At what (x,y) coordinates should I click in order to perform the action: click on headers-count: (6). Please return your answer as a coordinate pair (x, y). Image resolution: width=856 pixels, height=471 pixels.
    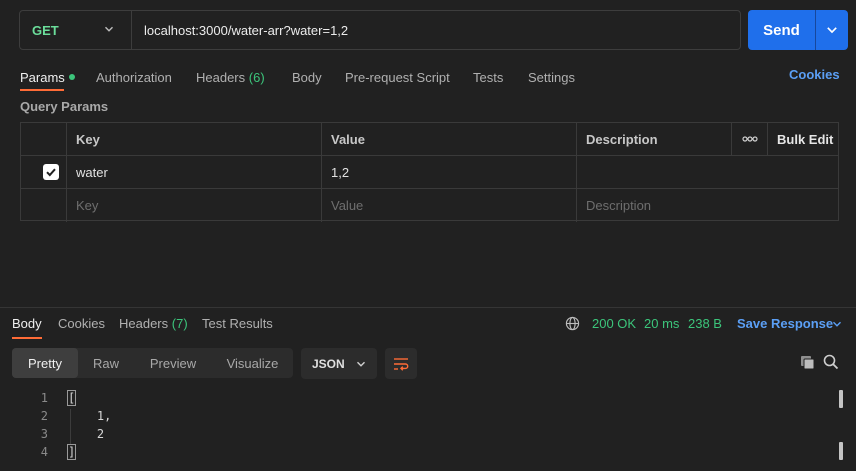
    Looking at the image, I should click on (256, 77).